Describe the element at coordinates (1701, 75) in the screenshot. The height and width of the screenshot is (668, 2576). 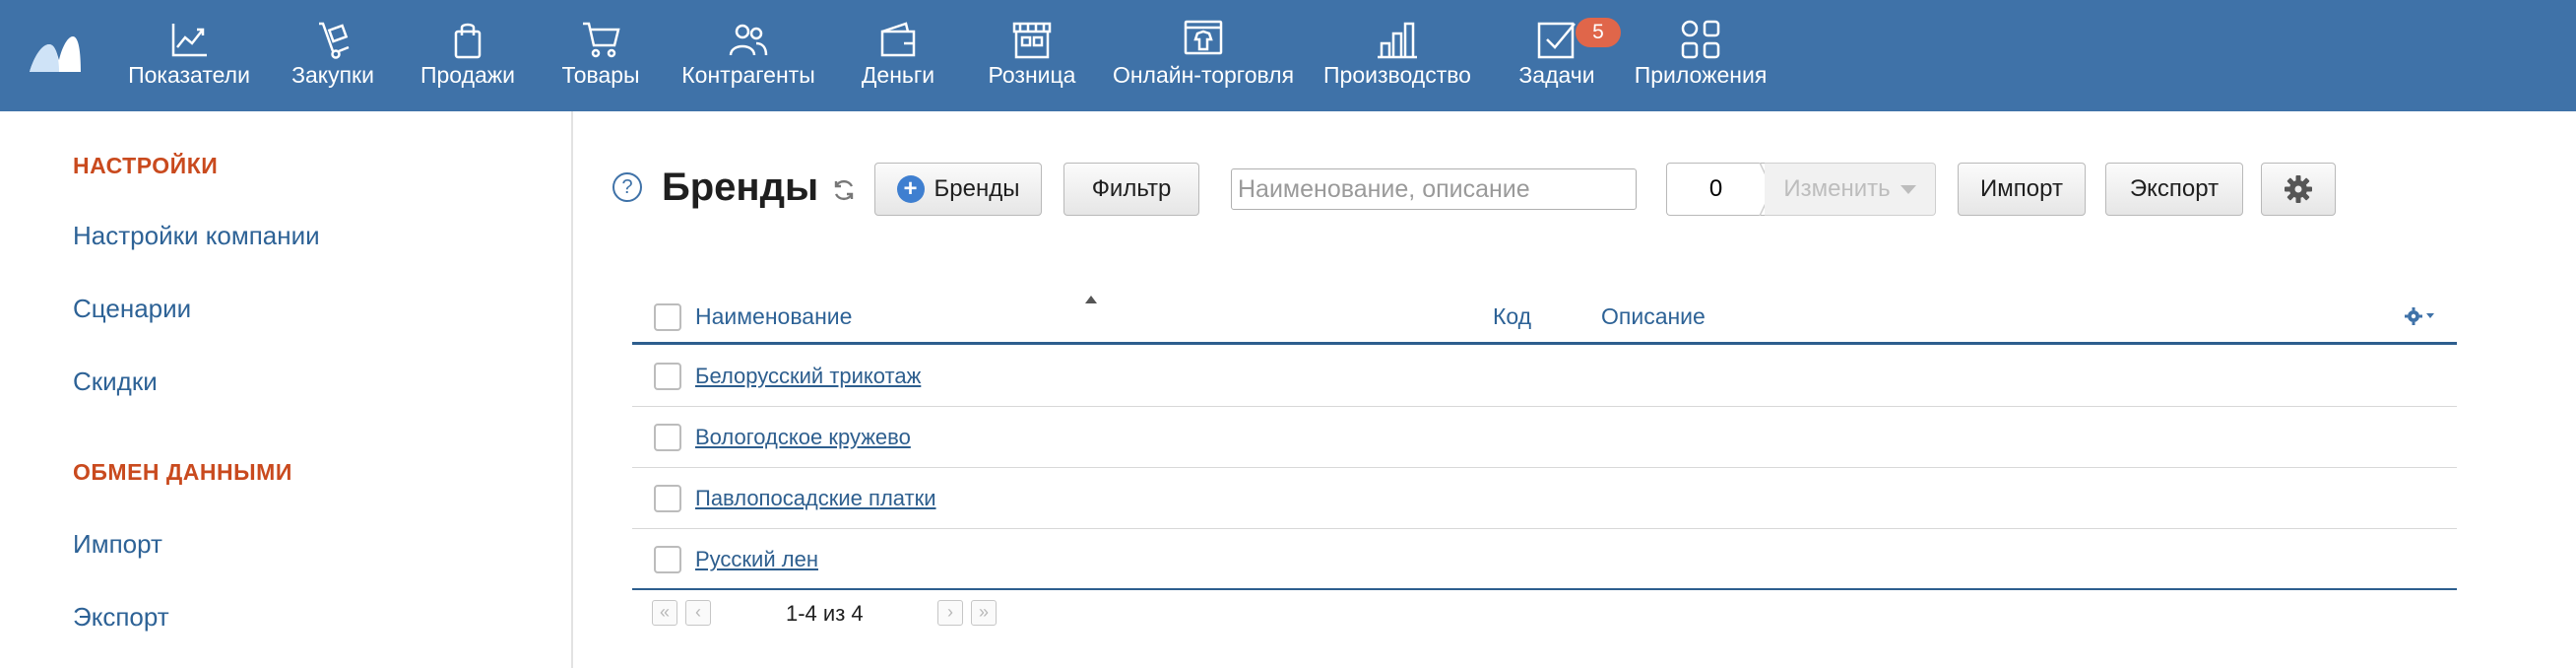
I see `nav-label-apps: Приложения` at that location.